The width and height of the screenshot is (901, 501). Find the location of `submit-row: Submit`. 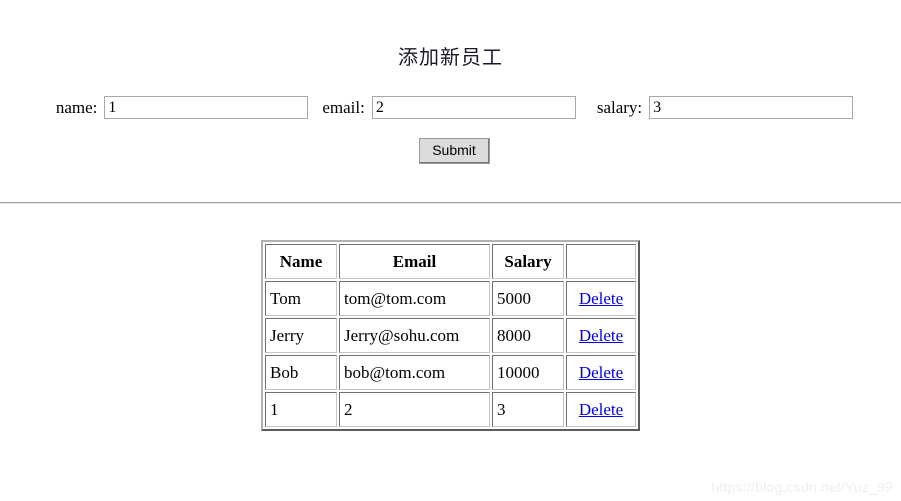

submit-row: Submit is located at coordinates (450, 151).